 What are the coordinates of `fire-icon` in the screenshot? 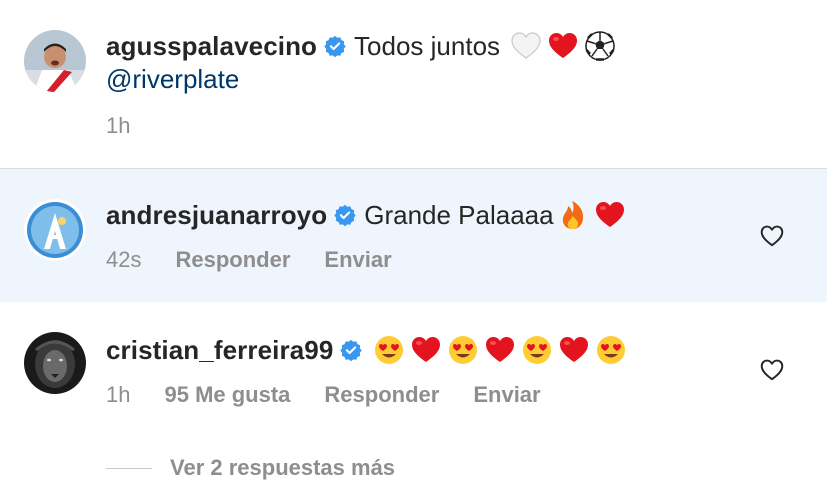 It's located at (573, 215).